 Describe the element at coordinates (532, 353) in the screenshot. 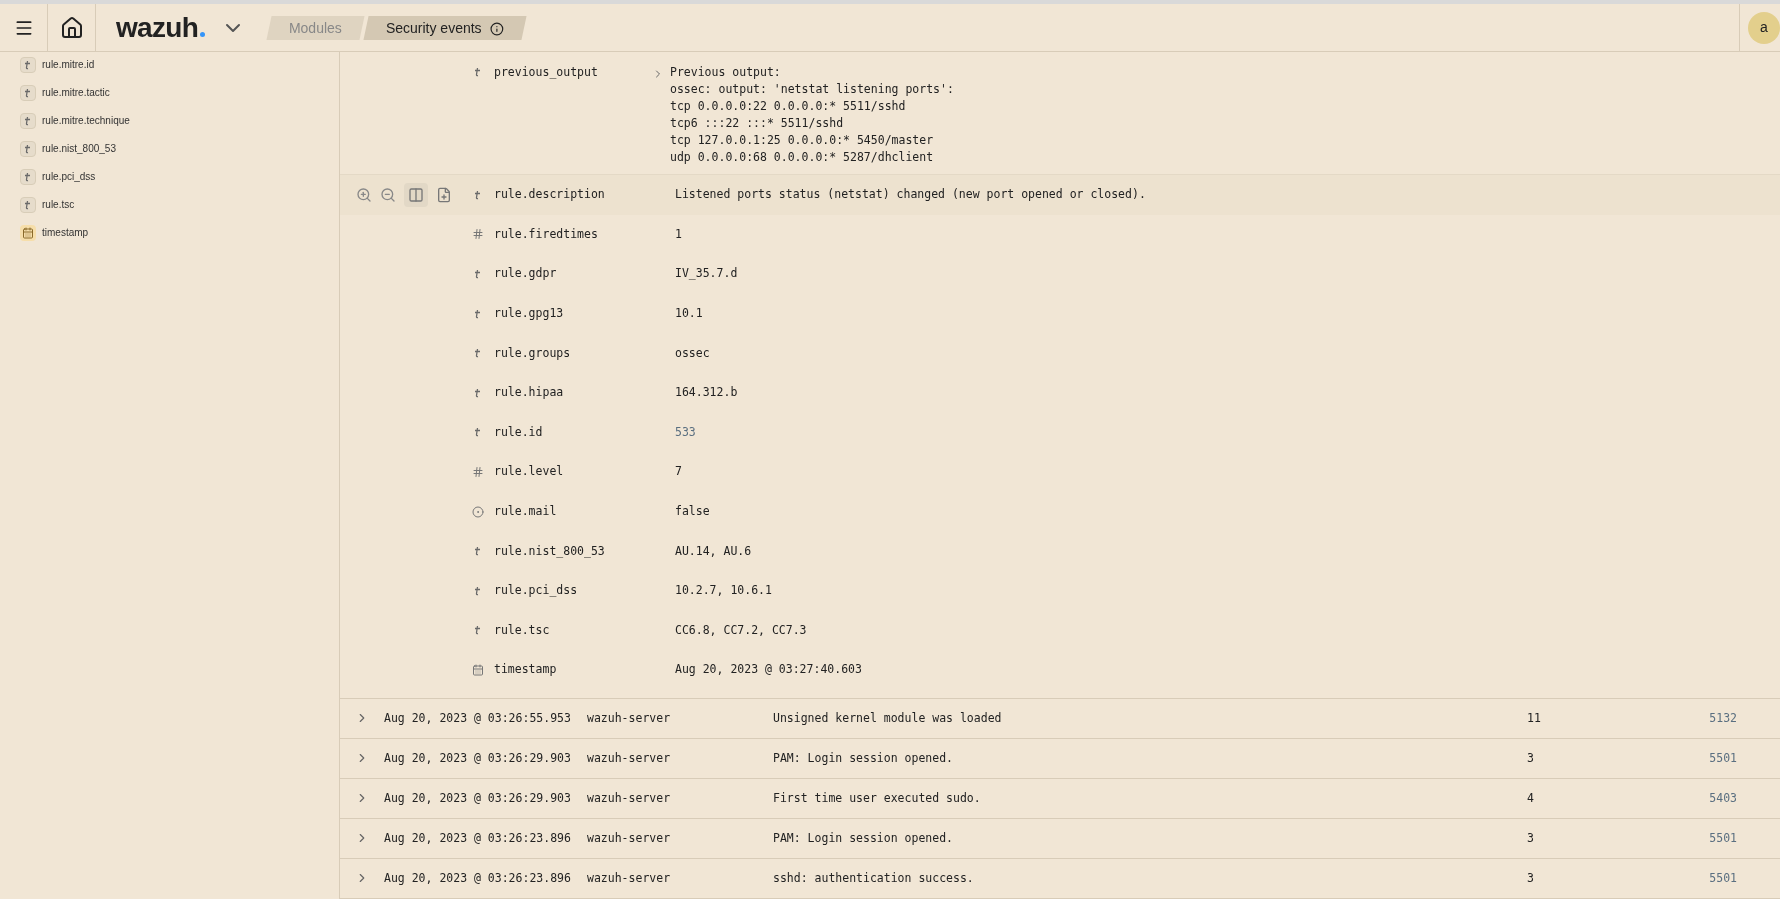

I see `field-name: rule.groups` at that location.